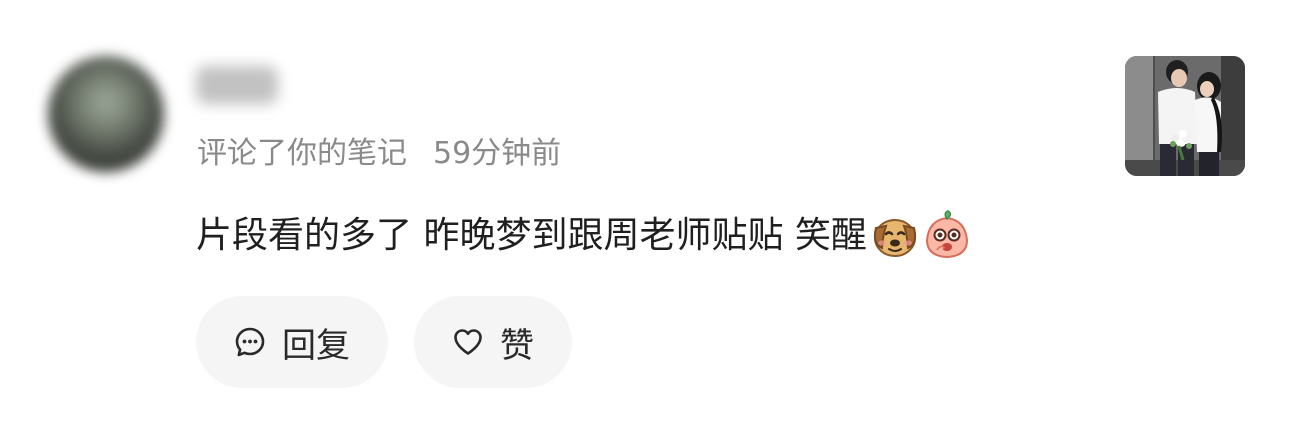 This screenshot has height=425, width=1290. I want to click on timestamp: 59分钟前, so click(497, 153).